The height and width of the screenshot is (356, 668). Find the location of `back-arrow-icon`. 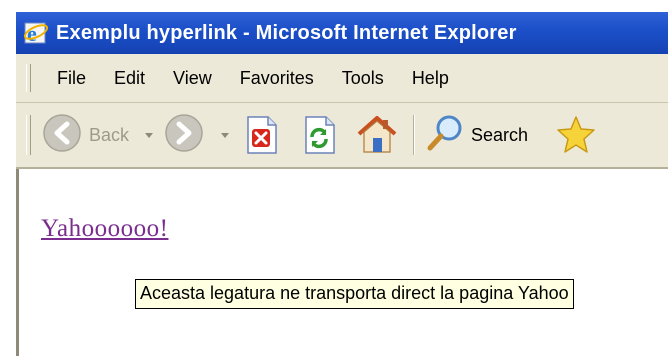

back-arrow-icon is located at coordinates (62, 135).